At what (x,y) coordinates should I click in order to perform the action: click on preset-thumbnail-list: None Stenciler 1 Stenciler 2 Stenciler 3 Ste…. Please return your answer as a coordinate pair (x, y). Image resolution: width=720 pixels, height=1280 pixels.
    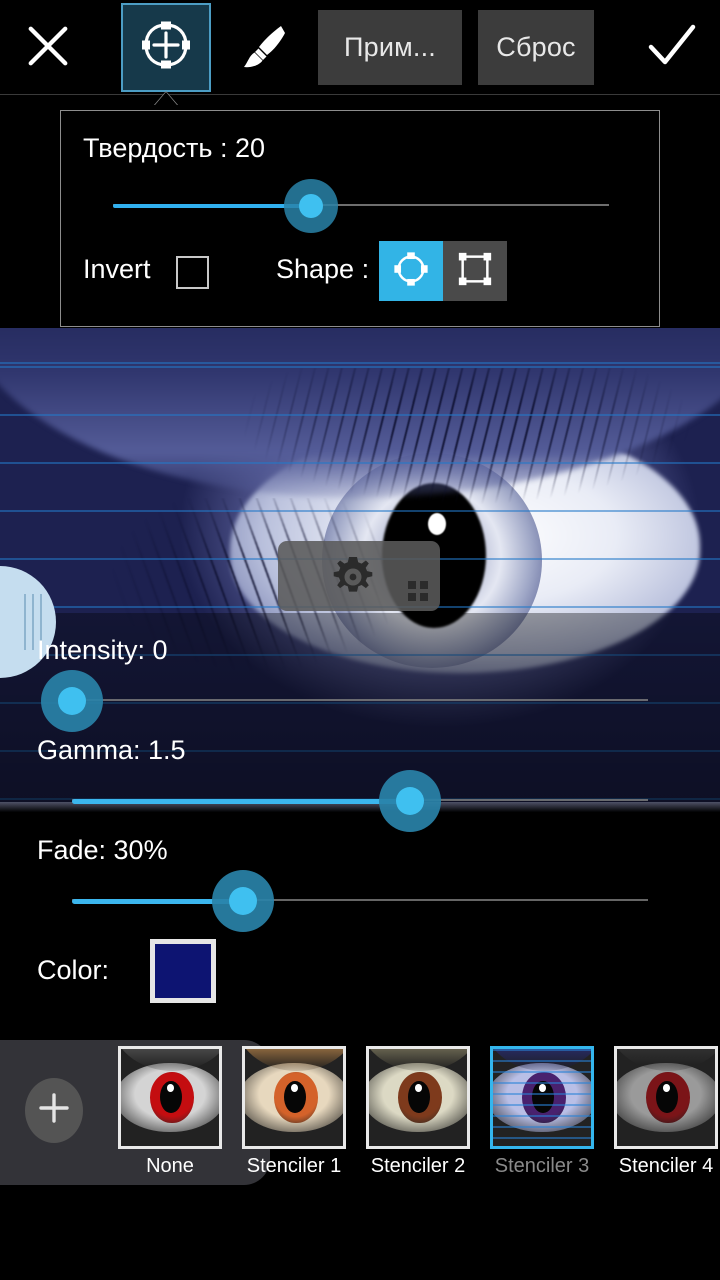
    Looking at the image, I should click on (414, 1112).